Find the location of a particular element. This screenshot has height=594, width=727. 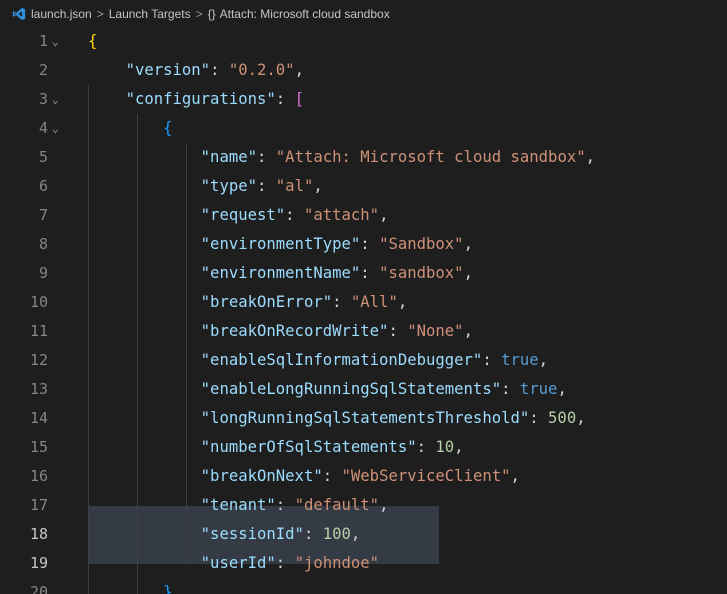

code-line: 20 }, is located at coordinates (363, 586).